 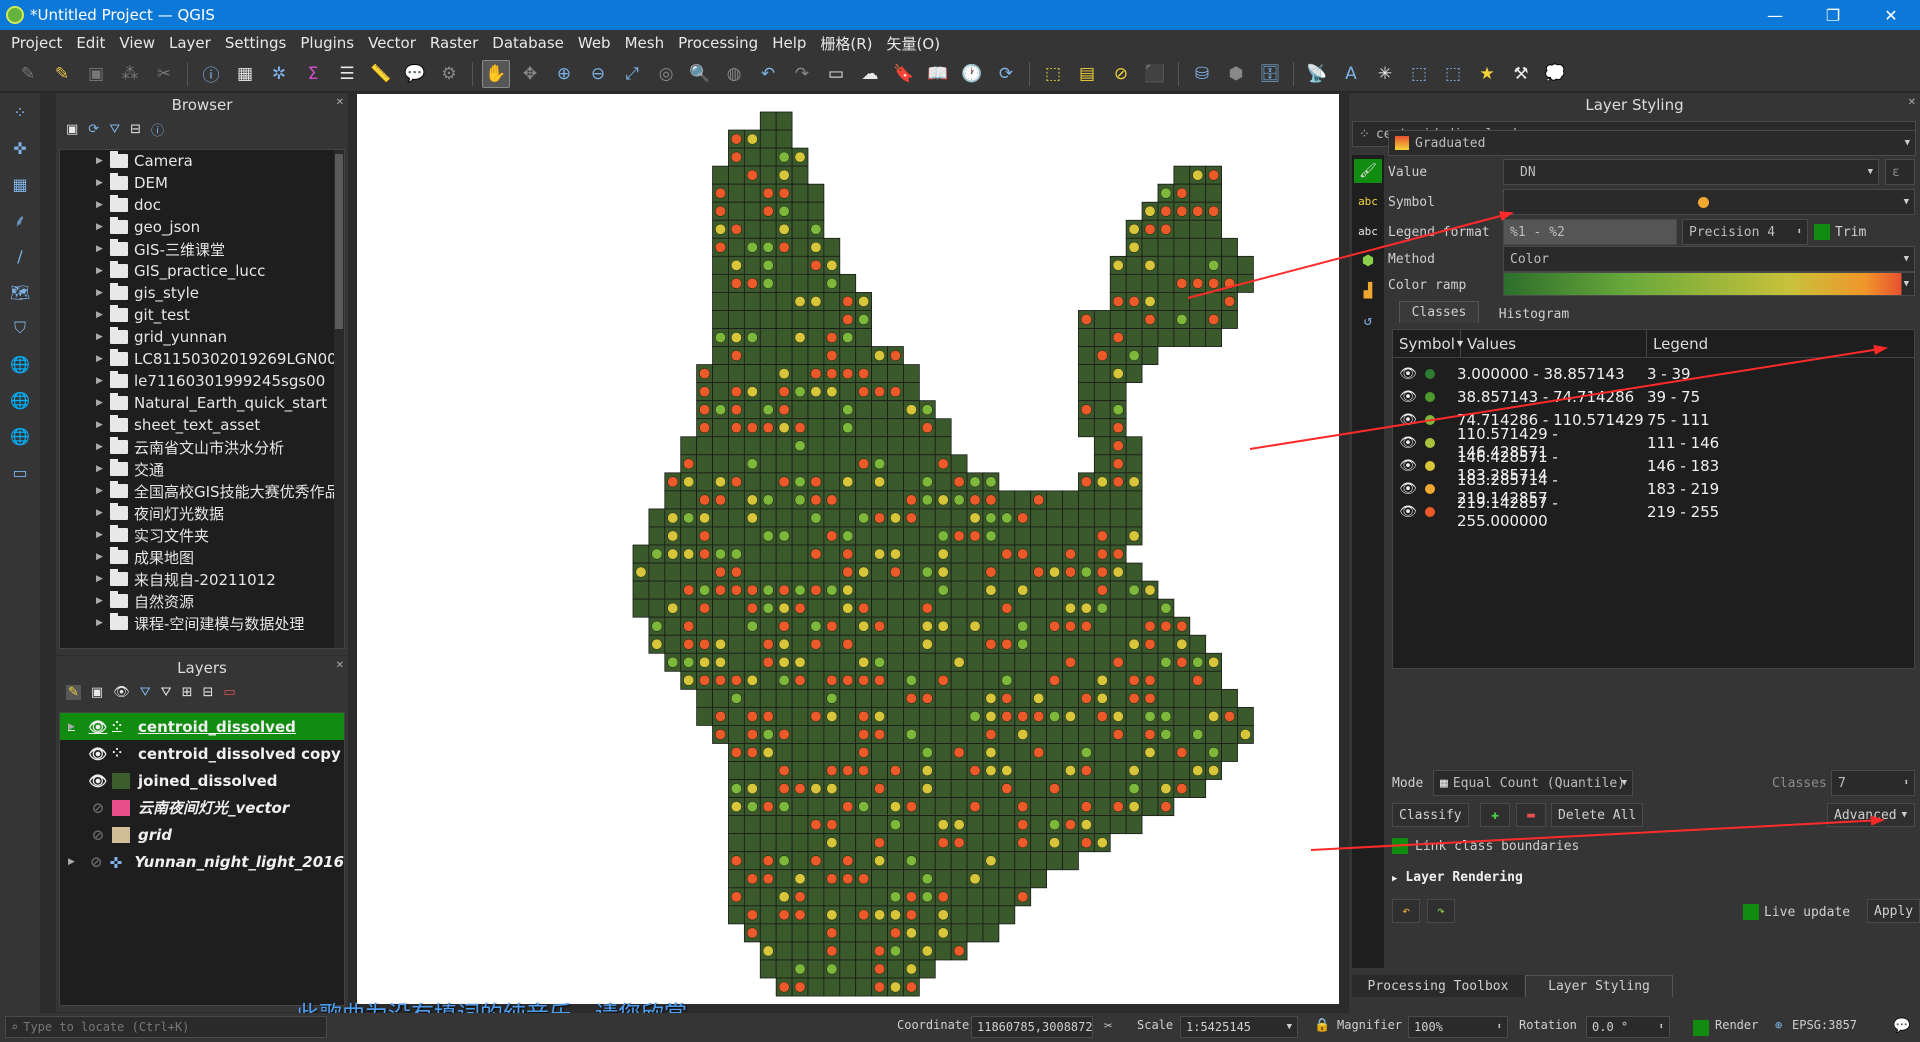 I want to click on manage-visibility-icon: 👁, so click(x=121, y=692).